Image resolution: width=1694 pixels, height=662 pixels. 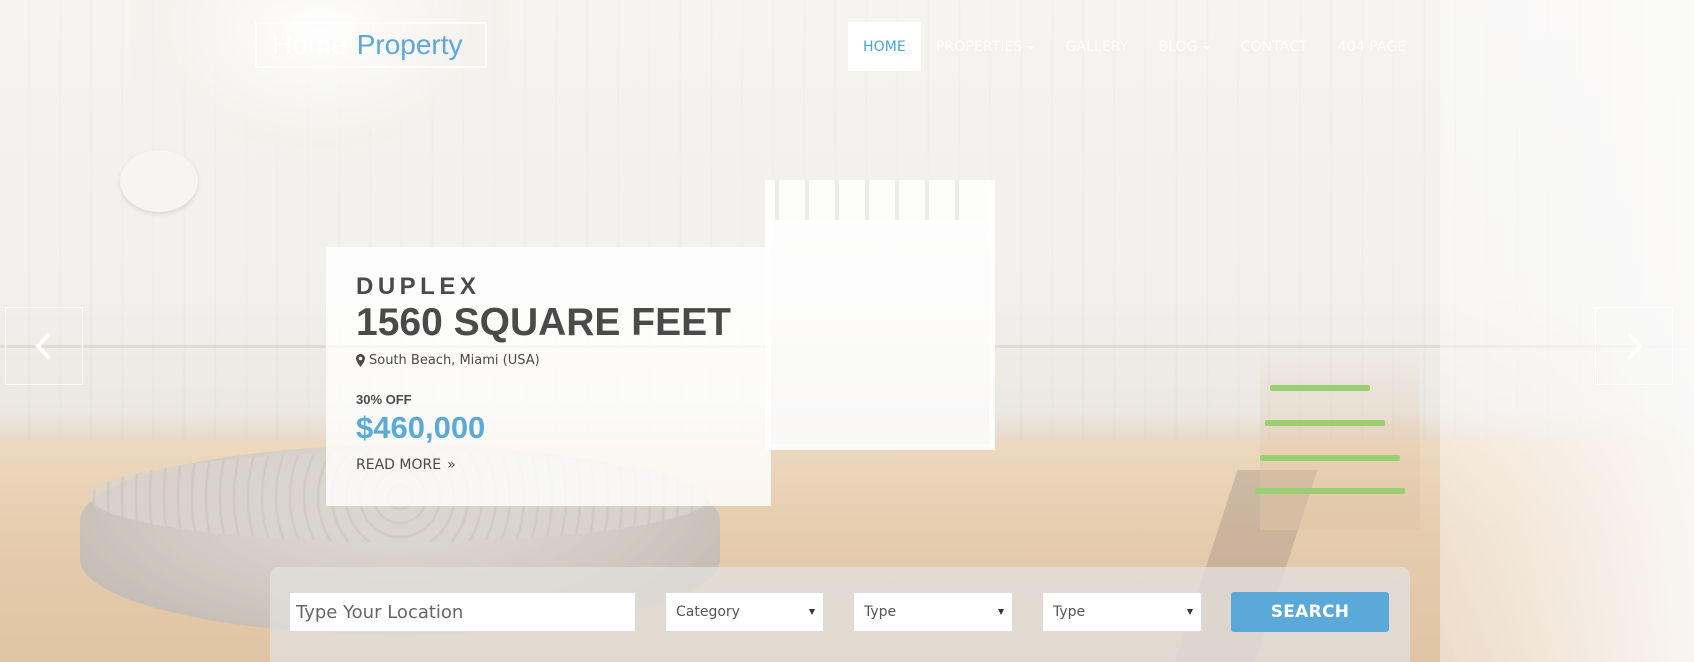 I want to click on type-select-2: Type, so click(x=1122, y=612).